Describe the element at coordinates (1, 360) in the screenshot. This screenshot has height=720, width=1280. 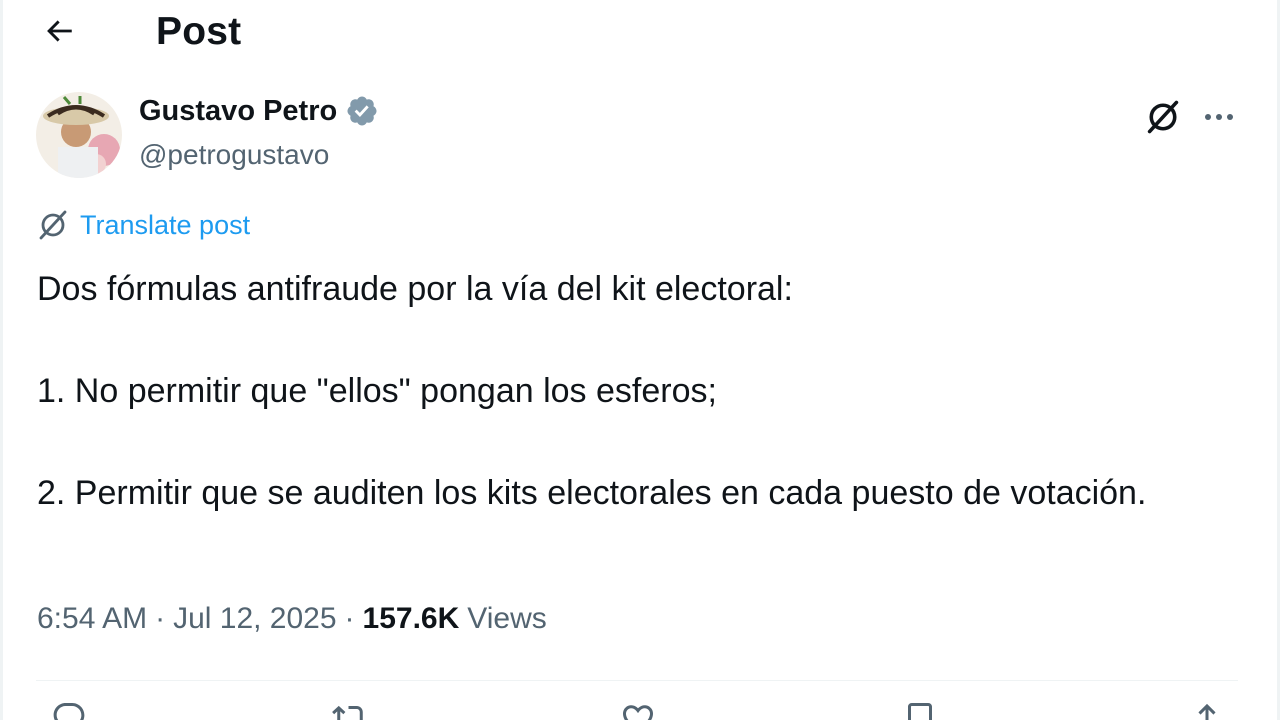
I see `frame-border-left` at that location.